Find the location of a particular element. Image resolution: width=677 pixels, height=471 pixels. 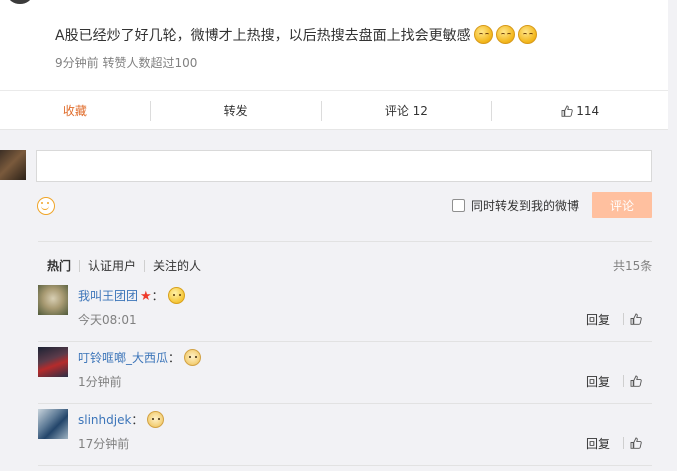

comment-item: slinhdjek： 17分钟前 回复 is located at coordinates (345, 435).